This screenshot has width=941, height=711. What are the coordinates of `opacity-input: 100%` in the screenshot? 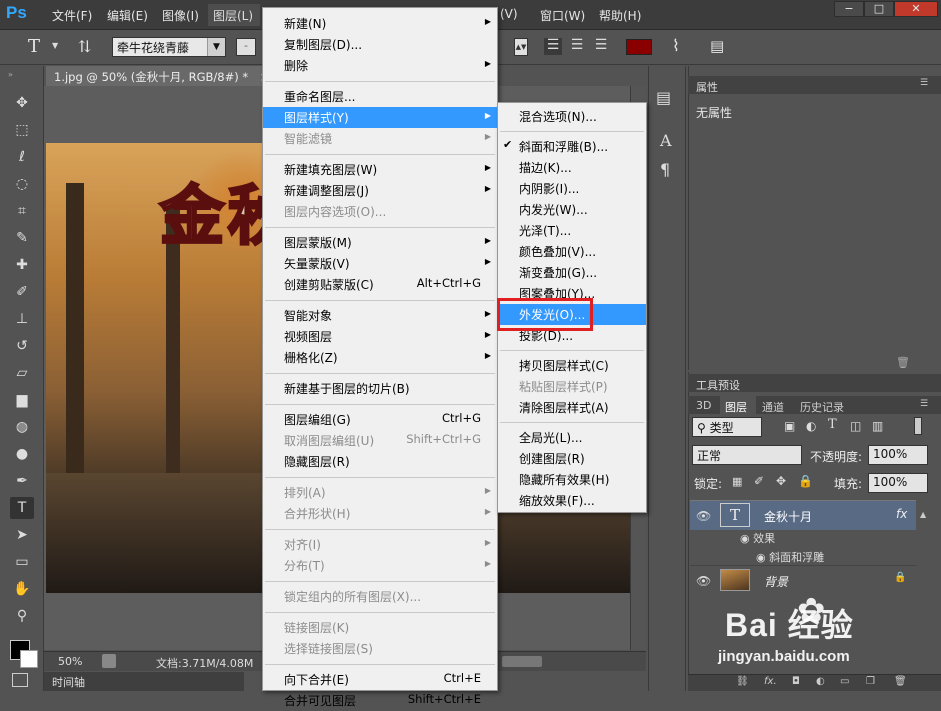 It's located at (898, 455).